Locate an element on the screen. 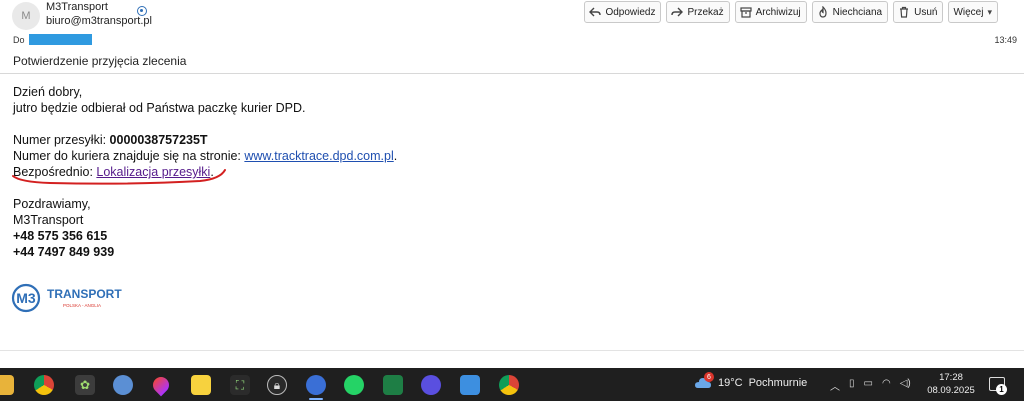 This screenshot has height=401, width=1024. reply-button: Odpowiedz is located at coordinates (623, 12).